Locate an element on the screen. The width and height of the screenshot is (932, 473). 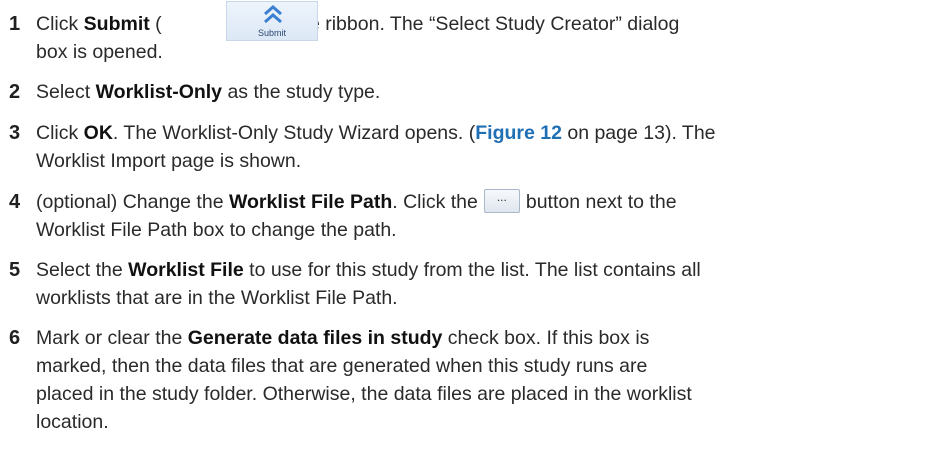
submit-icon: Submit is located at coordinates (272, 21).